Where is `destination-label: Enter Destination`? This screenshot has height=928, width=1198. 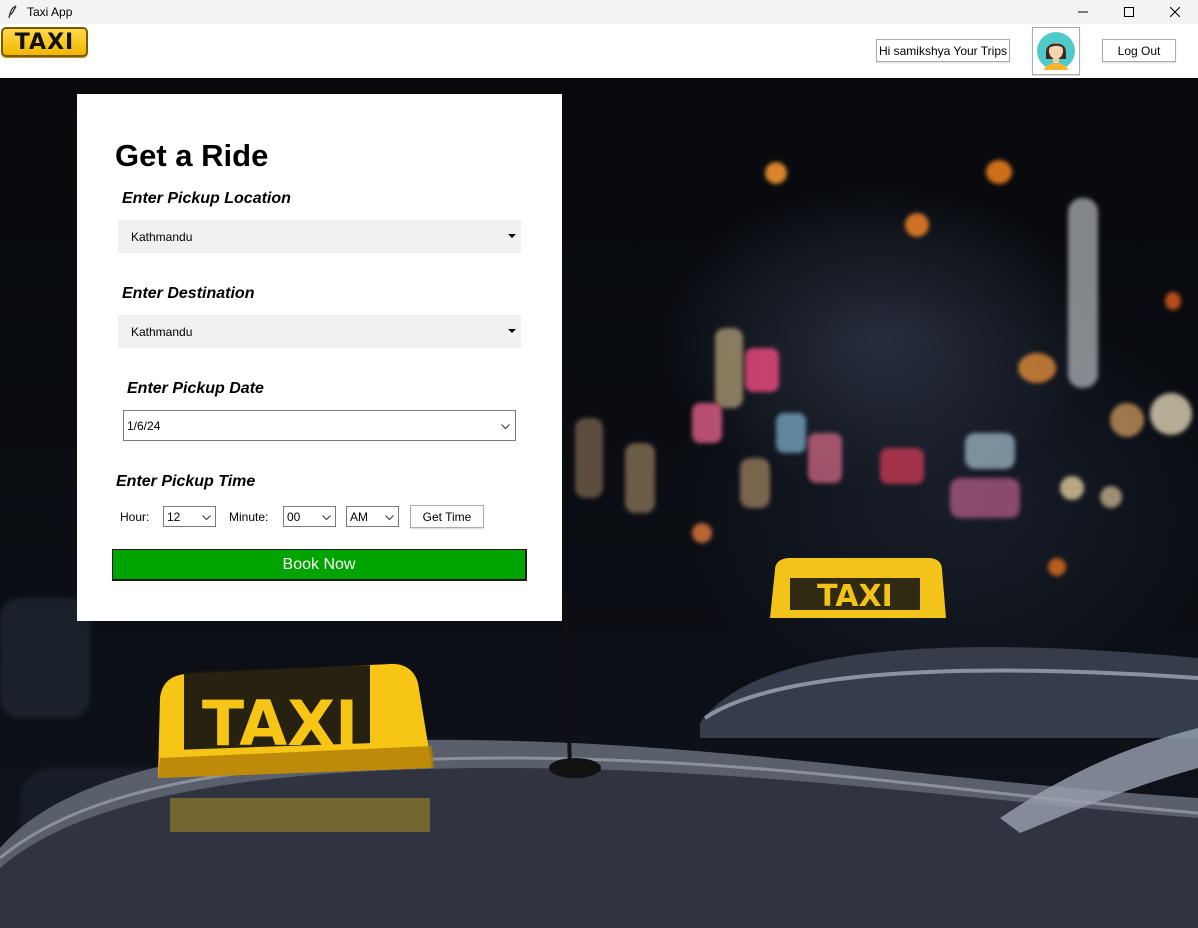
destination-label: Enter Destination is located at coordinates (188, 293).